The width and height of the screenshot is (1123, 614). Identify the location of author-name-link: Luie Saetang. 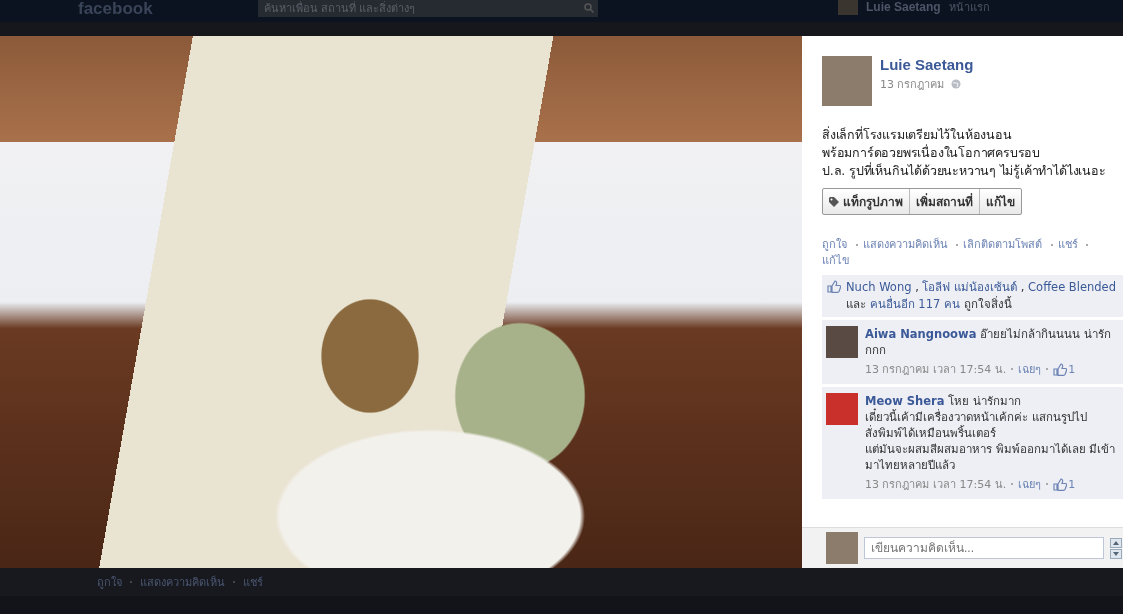
(927, 64).